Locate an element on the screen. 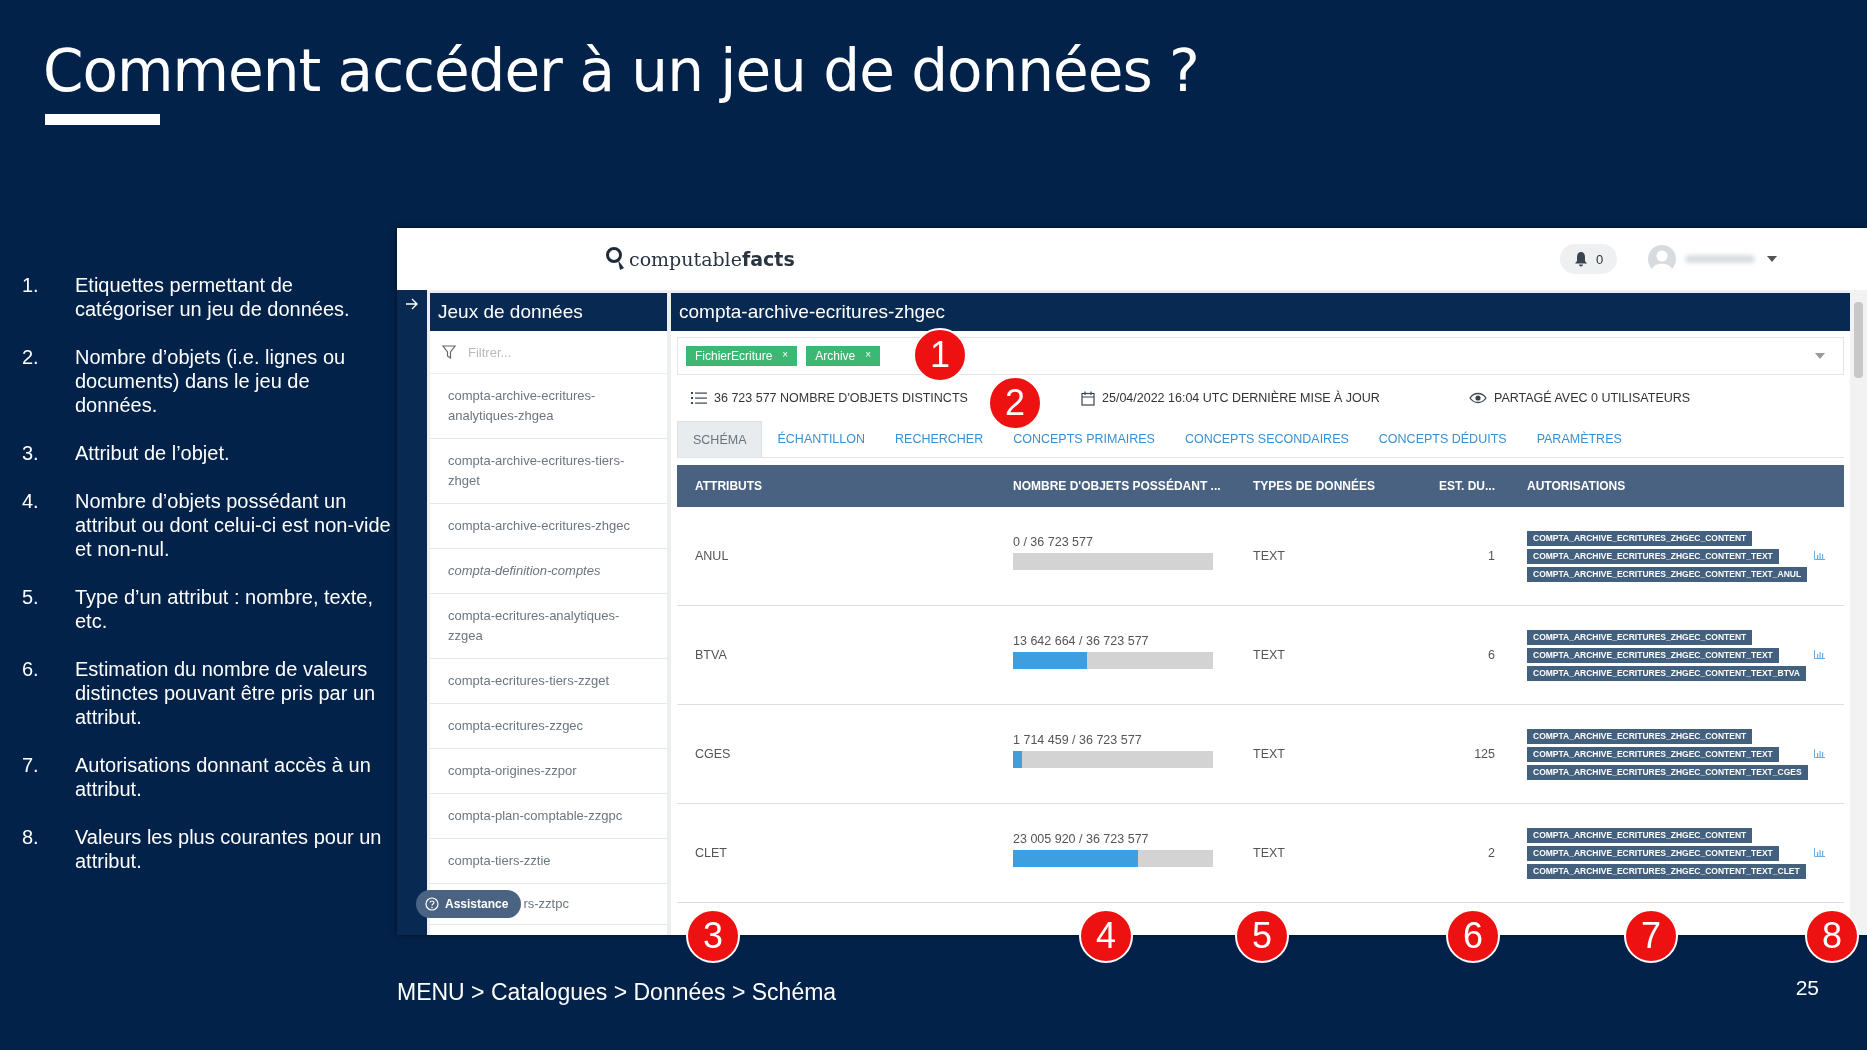 This screenshot has height=1050, width=1867. list-item-text: Estimation du nombre de valeurs distinctes pouvant être pris par un attribut. is located at coordinates (226, 693).